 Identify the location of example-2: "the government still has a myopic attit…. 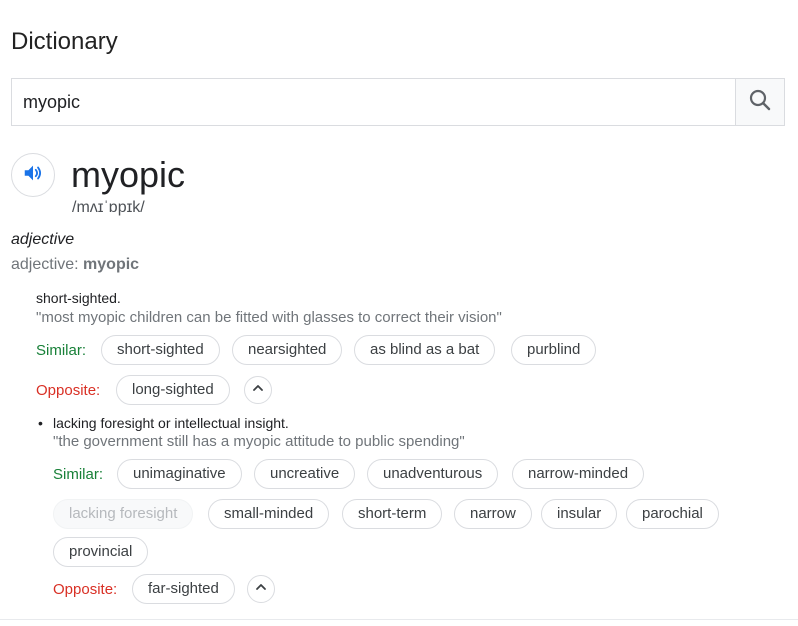
(259, 441).